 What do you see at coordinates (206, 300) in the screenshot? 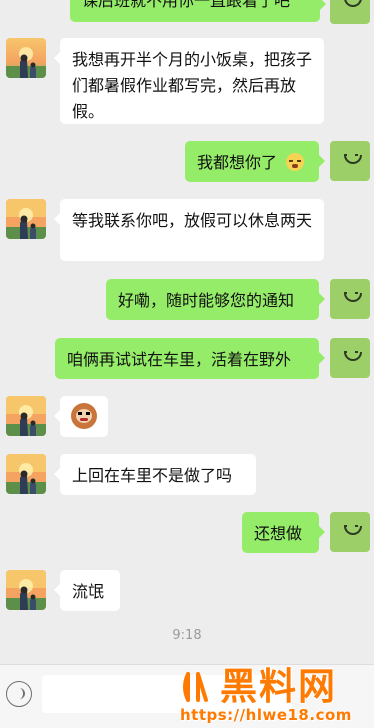
I see `message-text: 好嘞，随时能够您的通知` at bounding box center [206, 300].